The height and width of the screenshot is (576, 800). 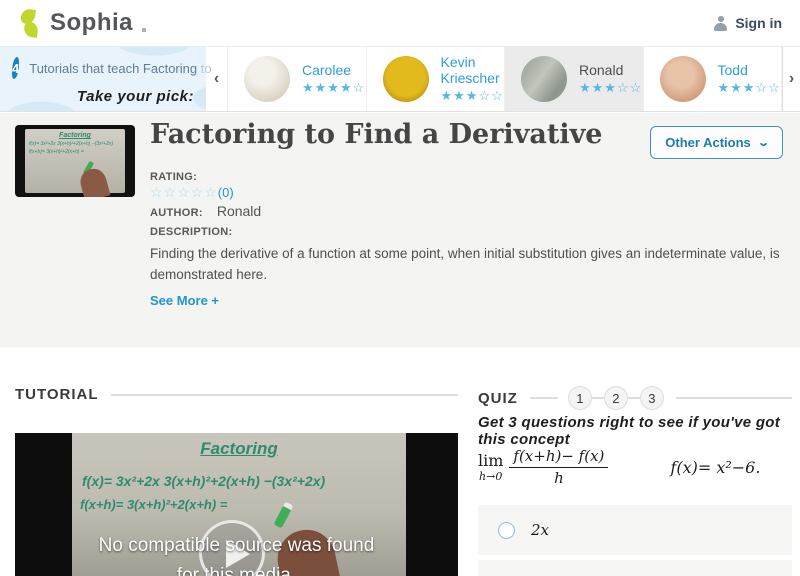 What do you see at coordinates (30, 23) in the screenshot?
I see `sophia-logo-icon` at bounding box center [30, 23].